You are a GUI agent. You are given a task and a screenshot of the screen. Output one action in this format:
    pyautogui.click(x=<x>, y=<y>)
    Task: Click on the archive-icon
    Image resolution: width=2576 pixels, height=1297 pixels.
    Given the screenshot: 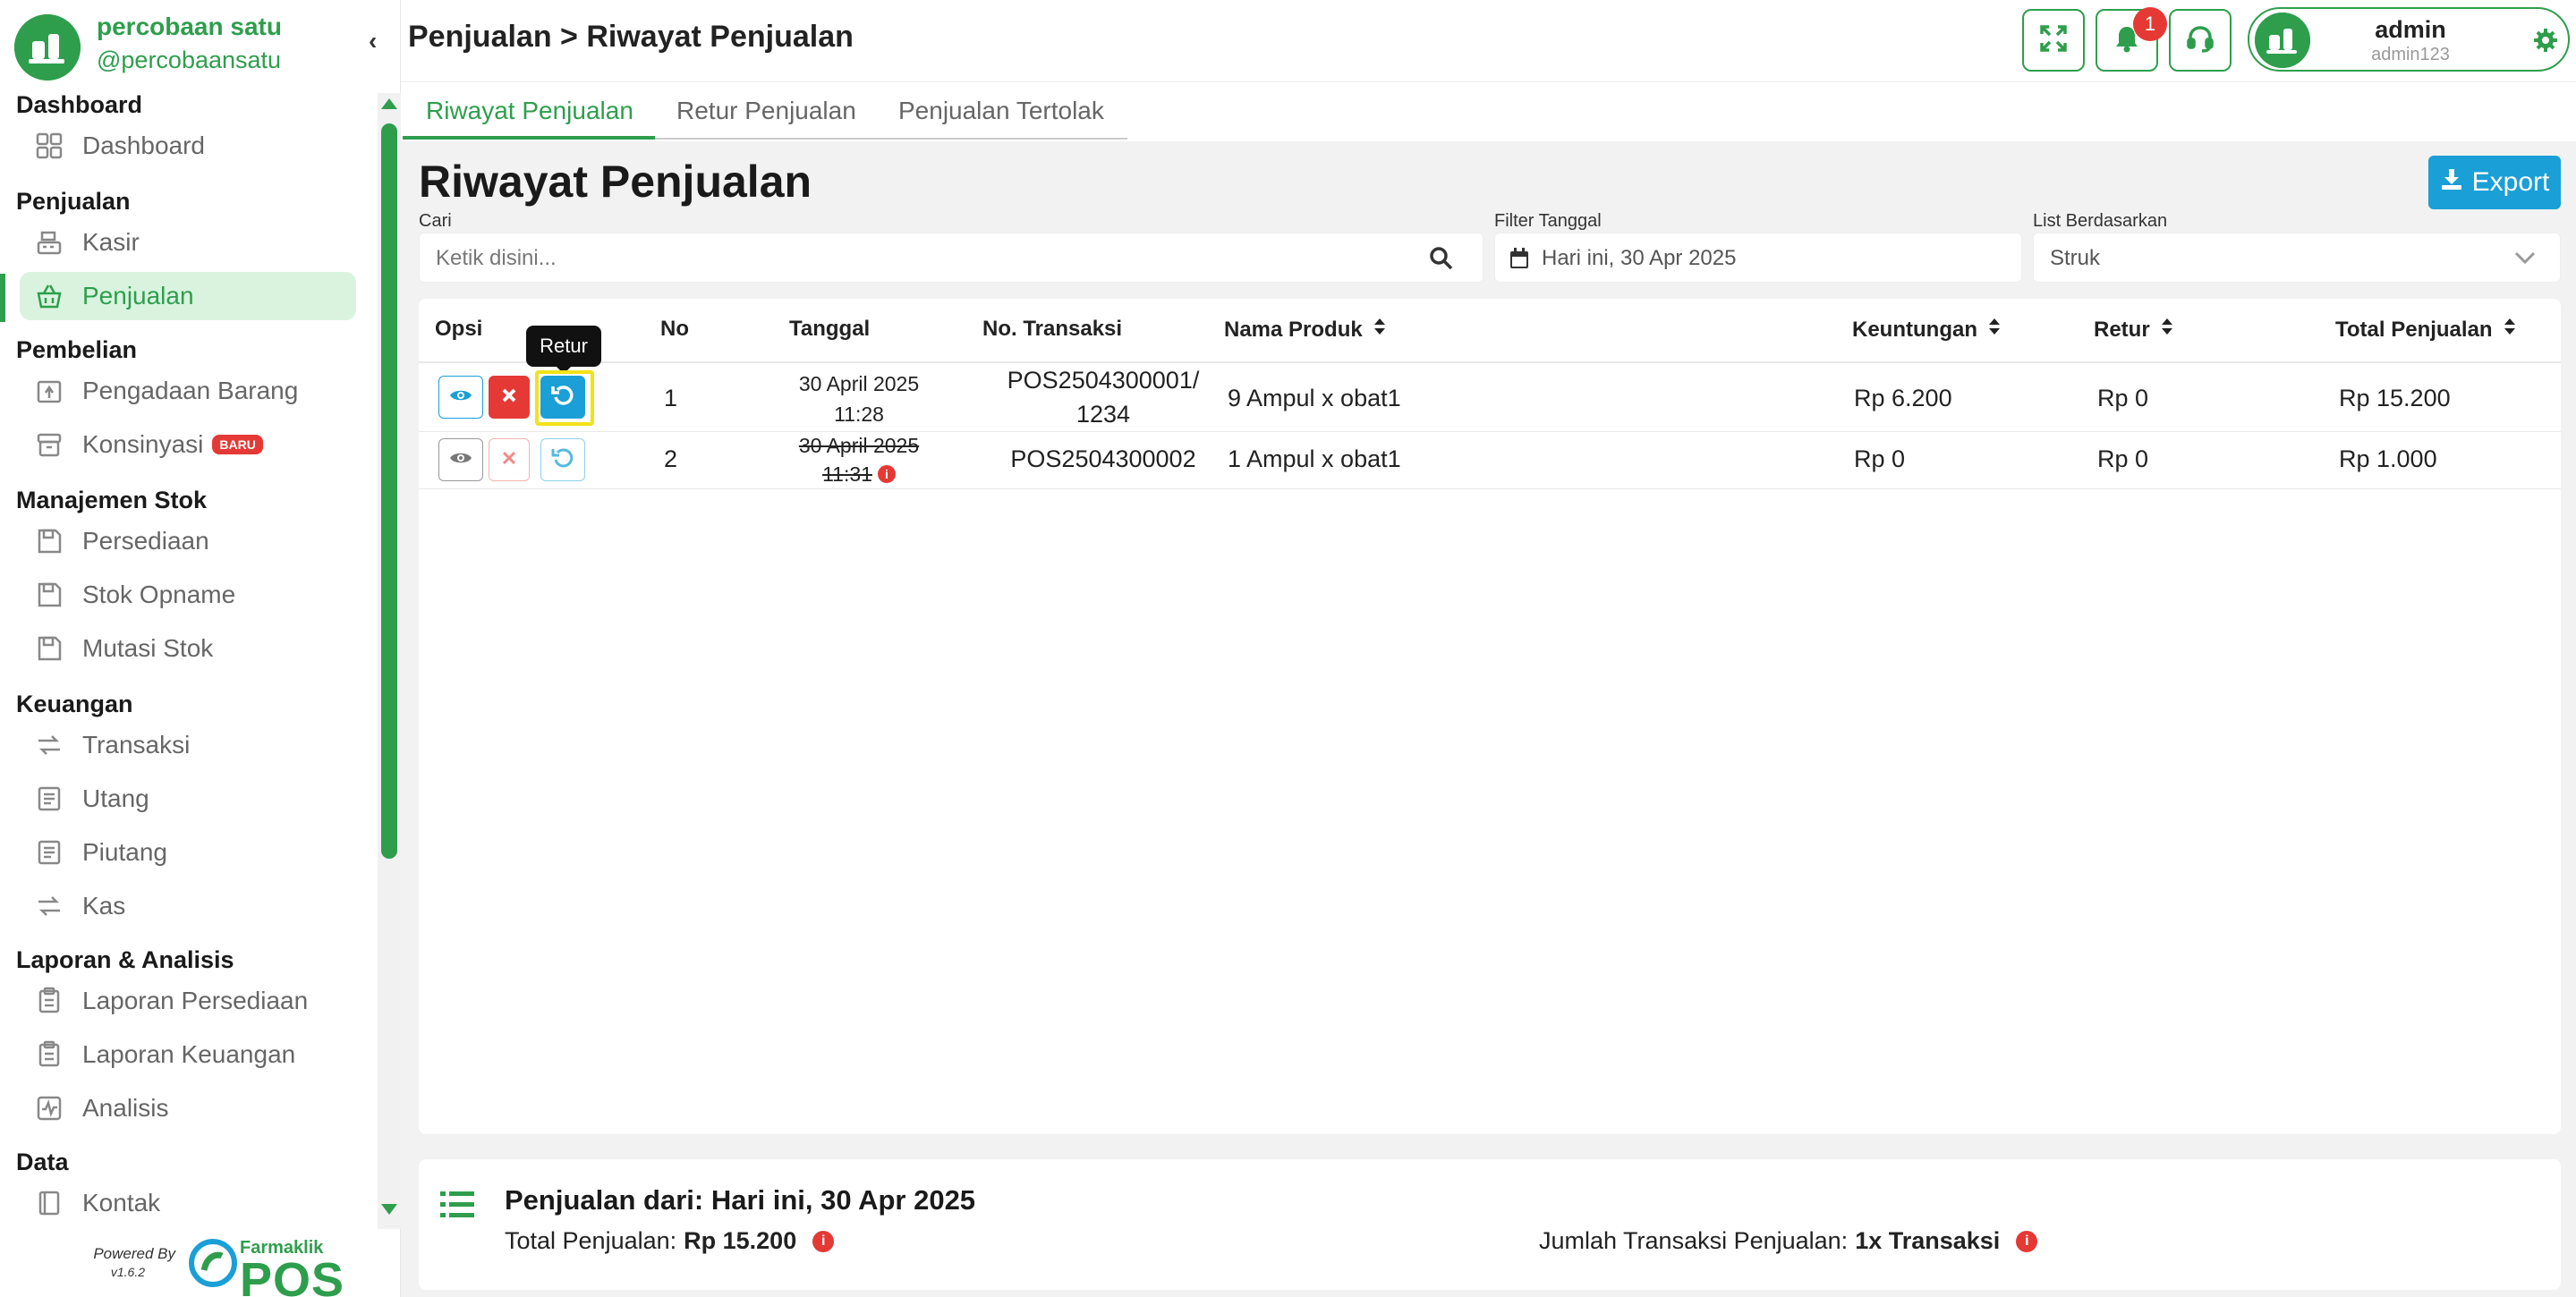 What is the action you would take?
    pyautogui.click(x=49, y=444)
    